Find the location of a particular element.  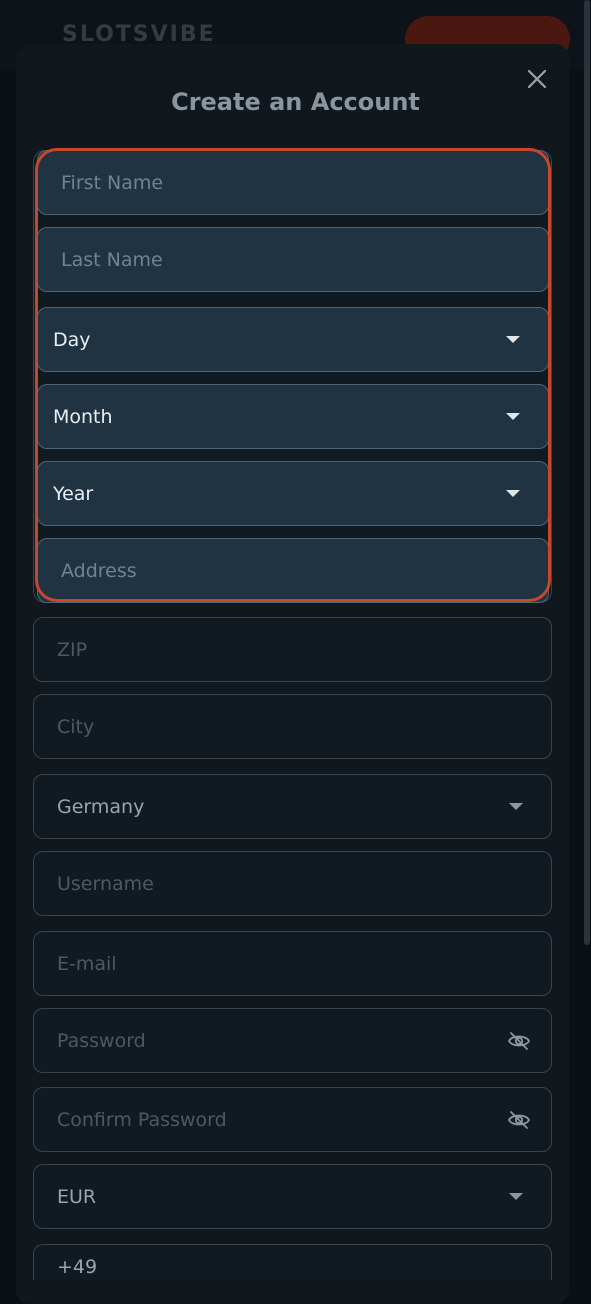

address-placeholder: Address is located at coordinates (99, 570).